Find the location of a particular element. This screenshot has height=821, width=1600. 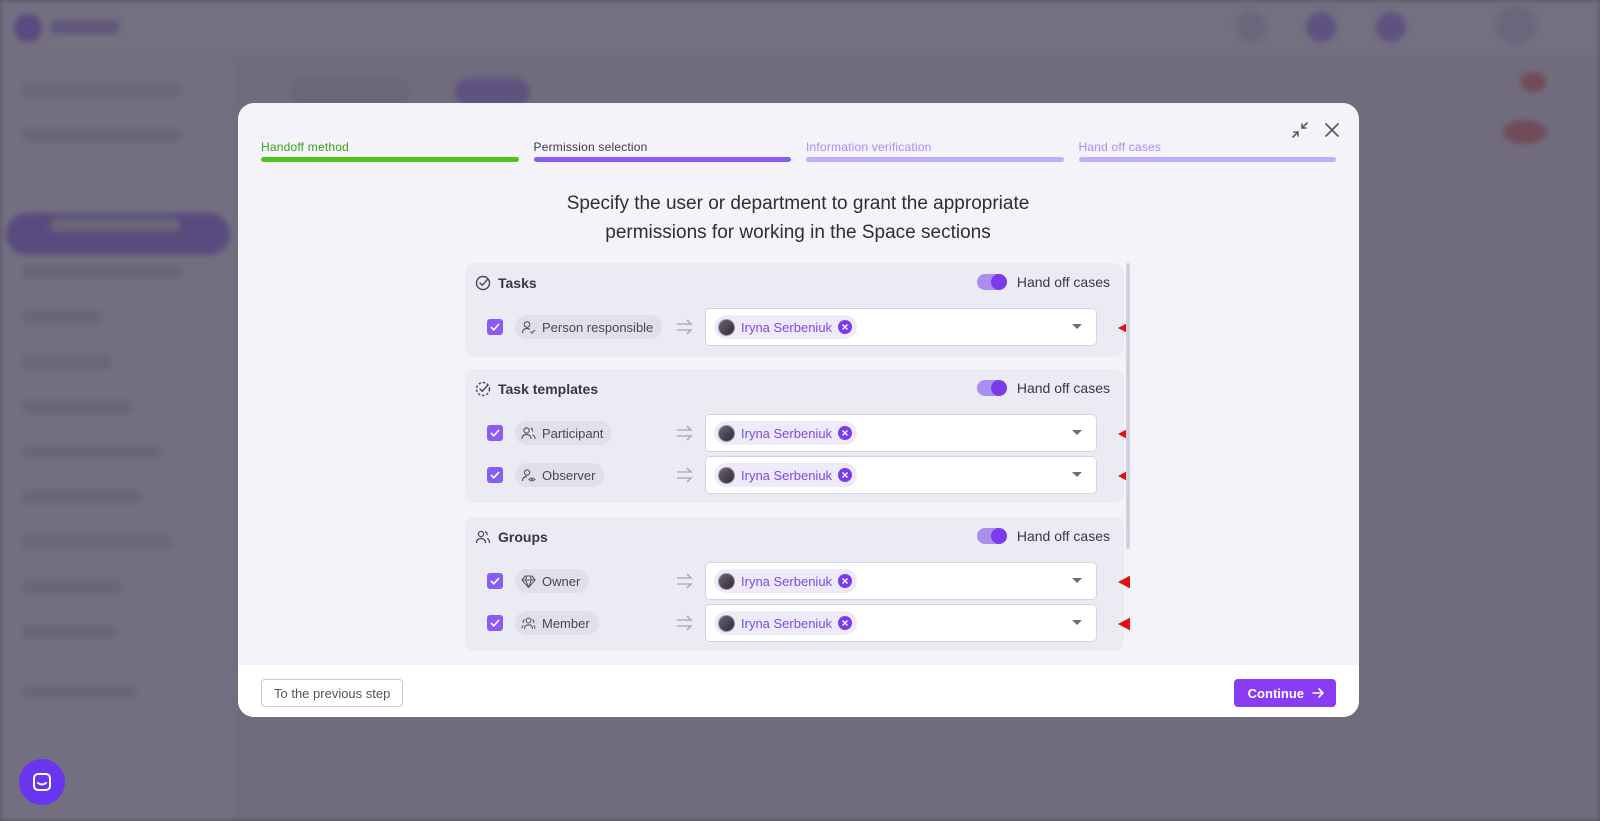

previous-step-button: To the previous step is located at coordinates (332, 693).